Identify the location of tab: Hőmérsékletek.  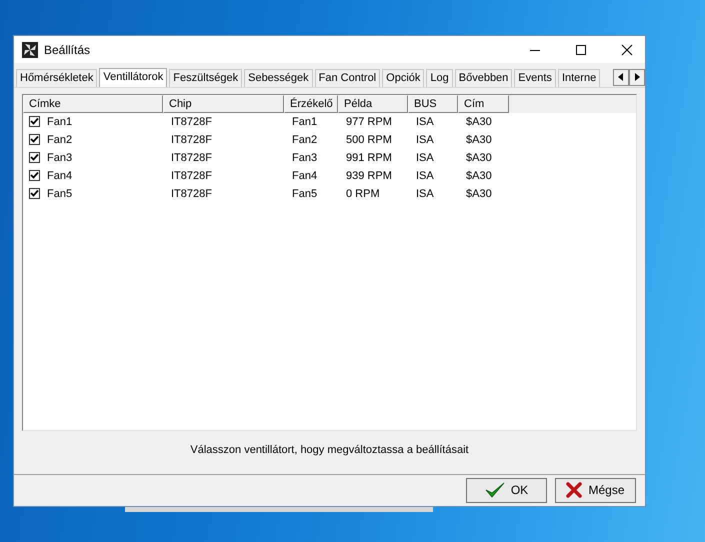
(57, 77).